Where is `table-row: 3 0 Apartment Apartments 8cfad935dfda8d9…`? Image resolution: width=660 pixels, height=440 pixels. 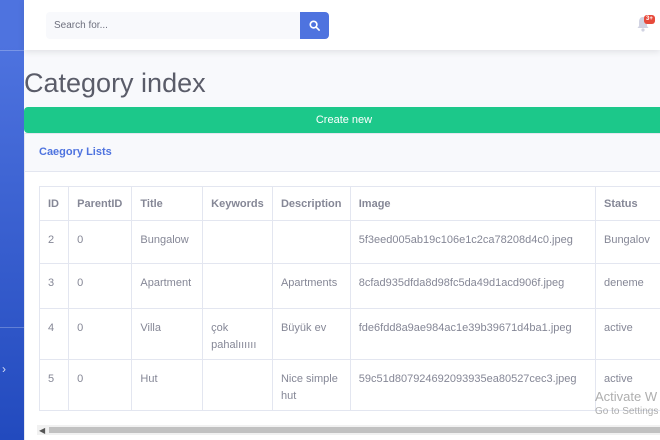 table-row: 3 0 Apartment Apartments 8cfad935dfda8d9… is located at coordinates (349, 286).